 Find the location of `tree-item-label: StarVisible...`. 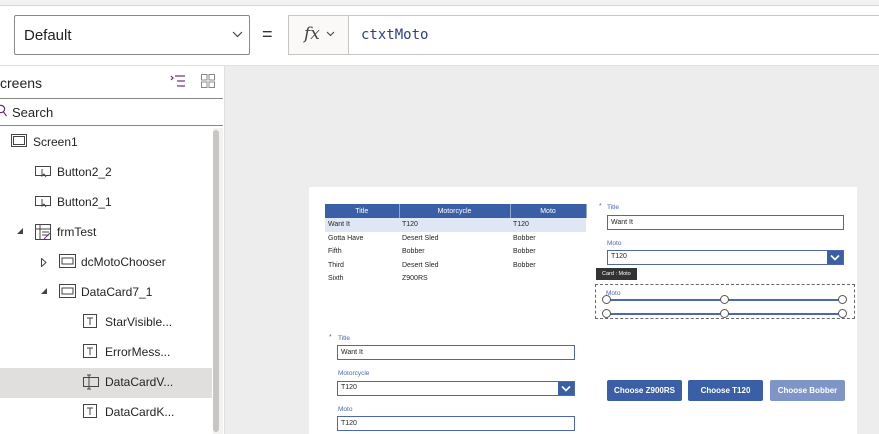

tree-item-label: StarVisible... is located at coordinates (139, 322).